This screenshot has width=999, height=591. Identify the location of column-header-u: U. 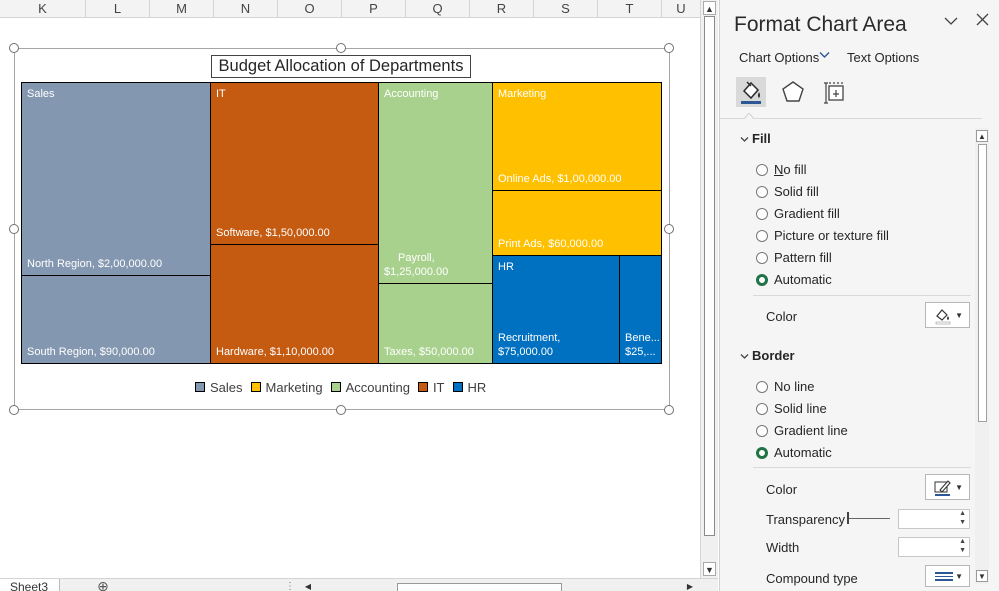
(681, 9).